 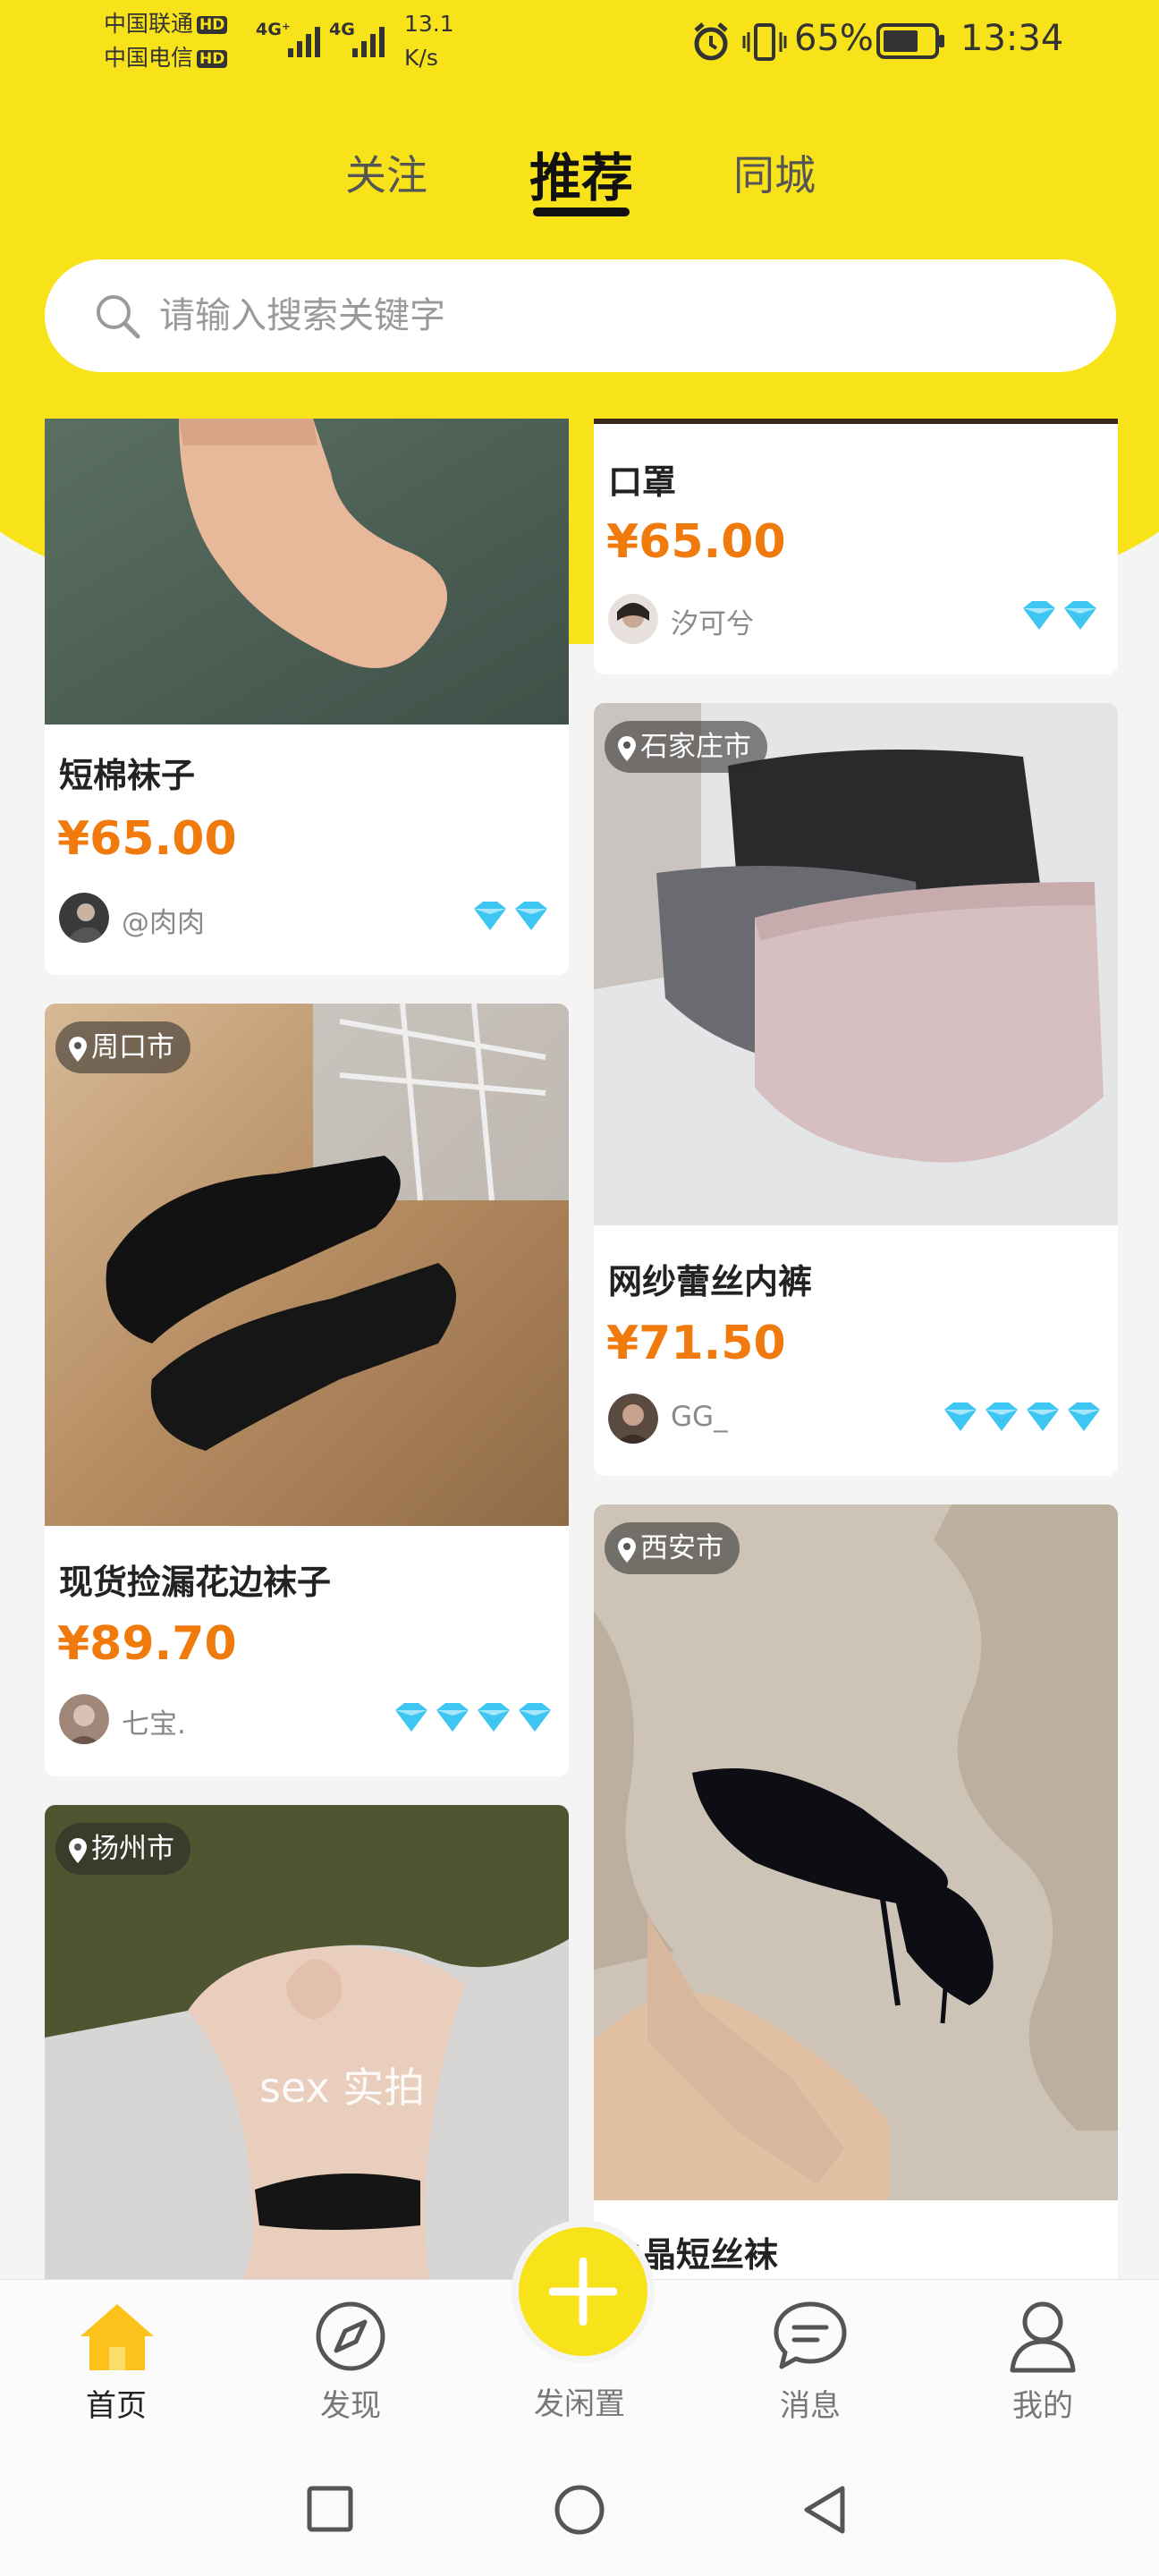 I want to click on net-speed: 13.1 K/s, so click(x=429, y=41).